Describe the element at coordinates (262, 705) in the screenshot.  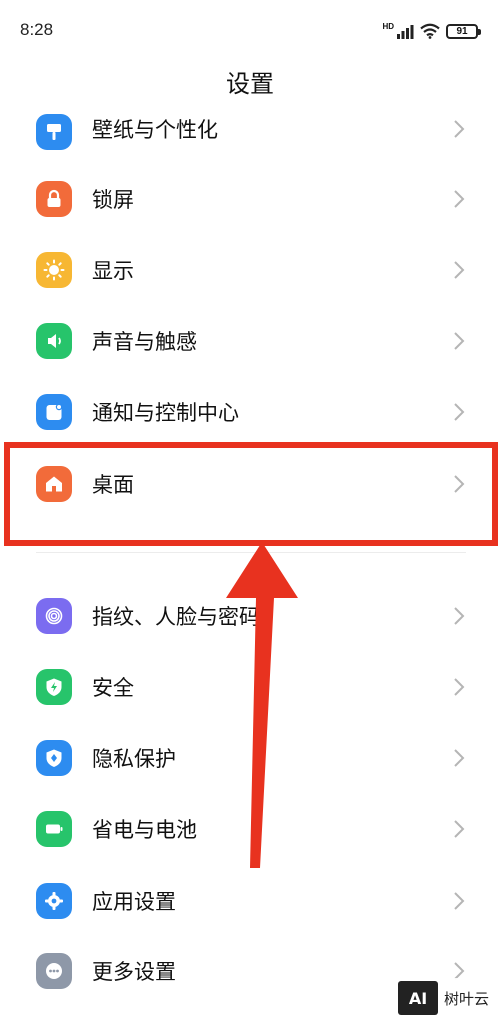
I see `red-arrow-annotation` at that location.